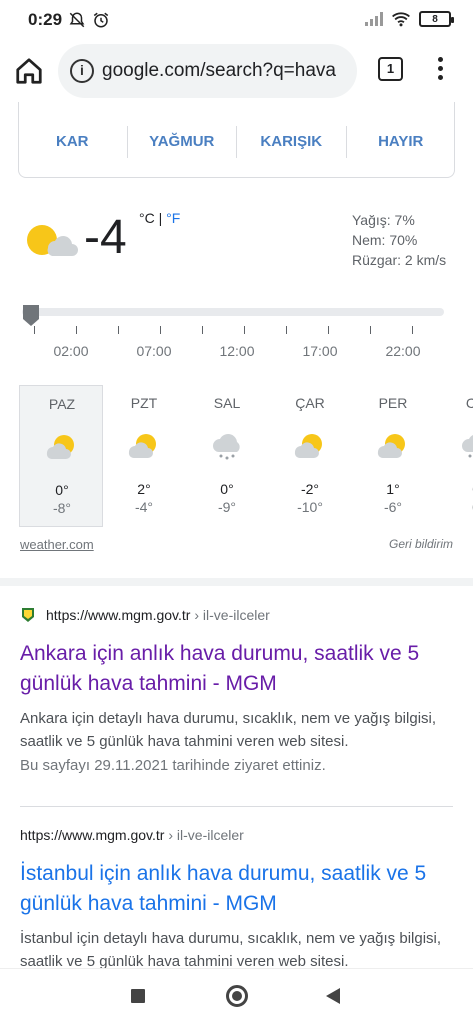 Image resolution: width=473 pixels, height=1024 pixels. I want to click on system-nav-bar, so click(236, 996).